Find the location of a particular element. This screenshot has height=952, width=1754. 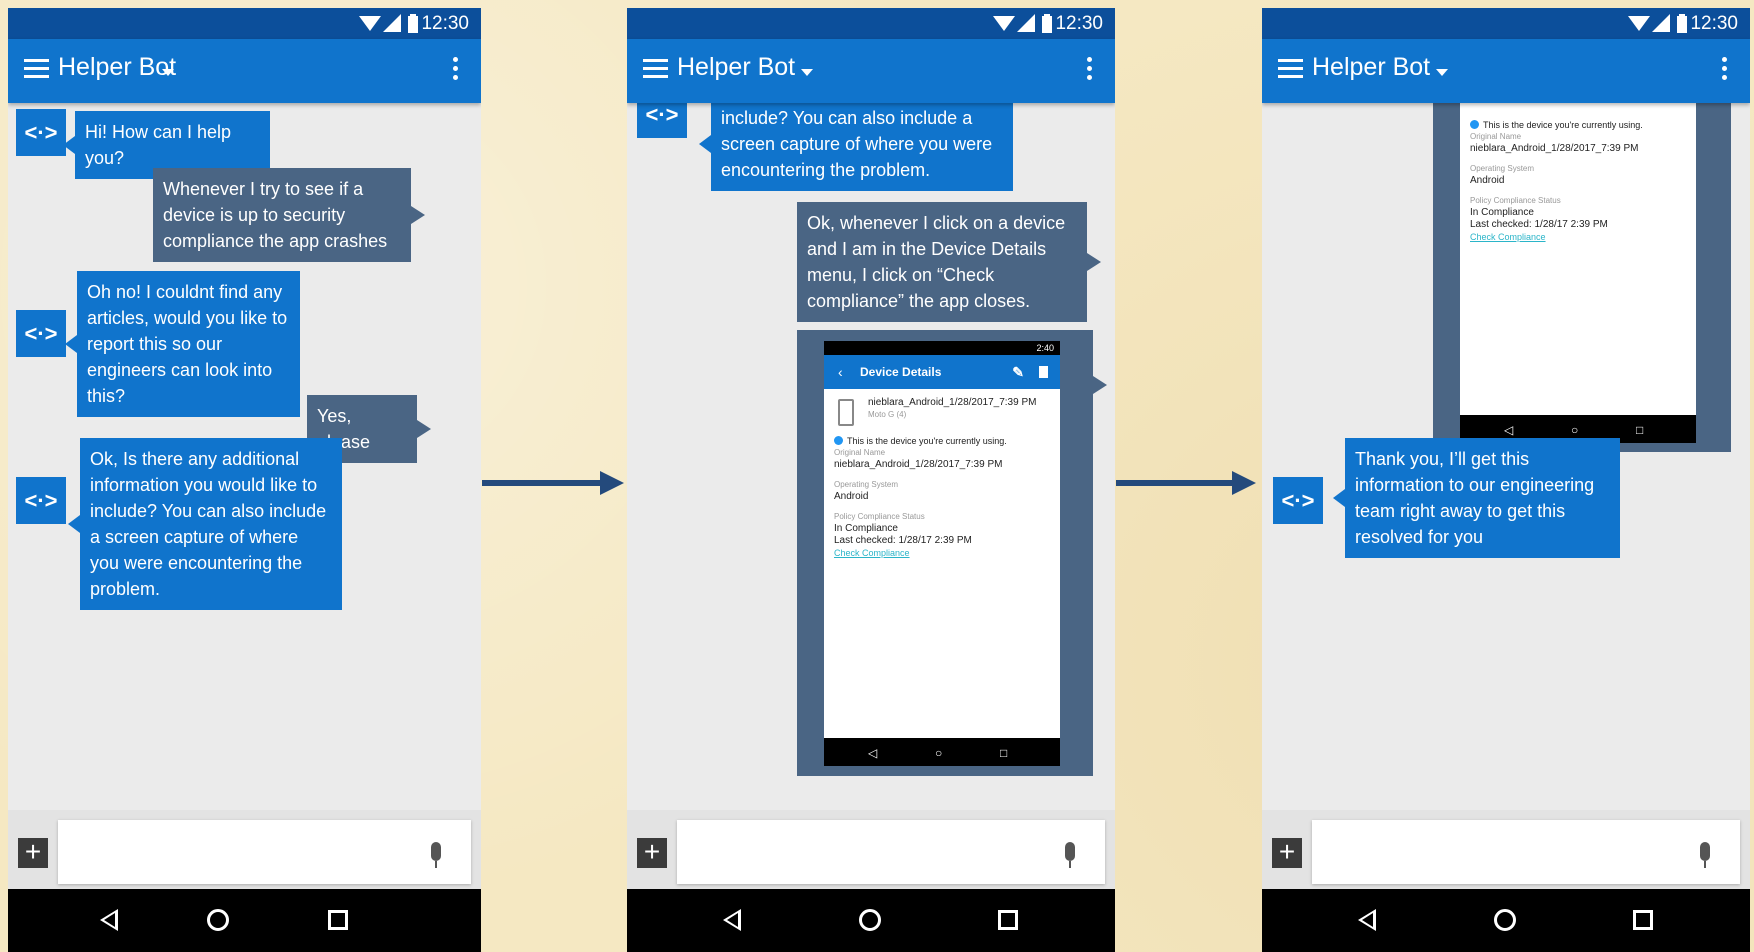

back-chevron-icon: ‹ is located at coordinates (840, 372).